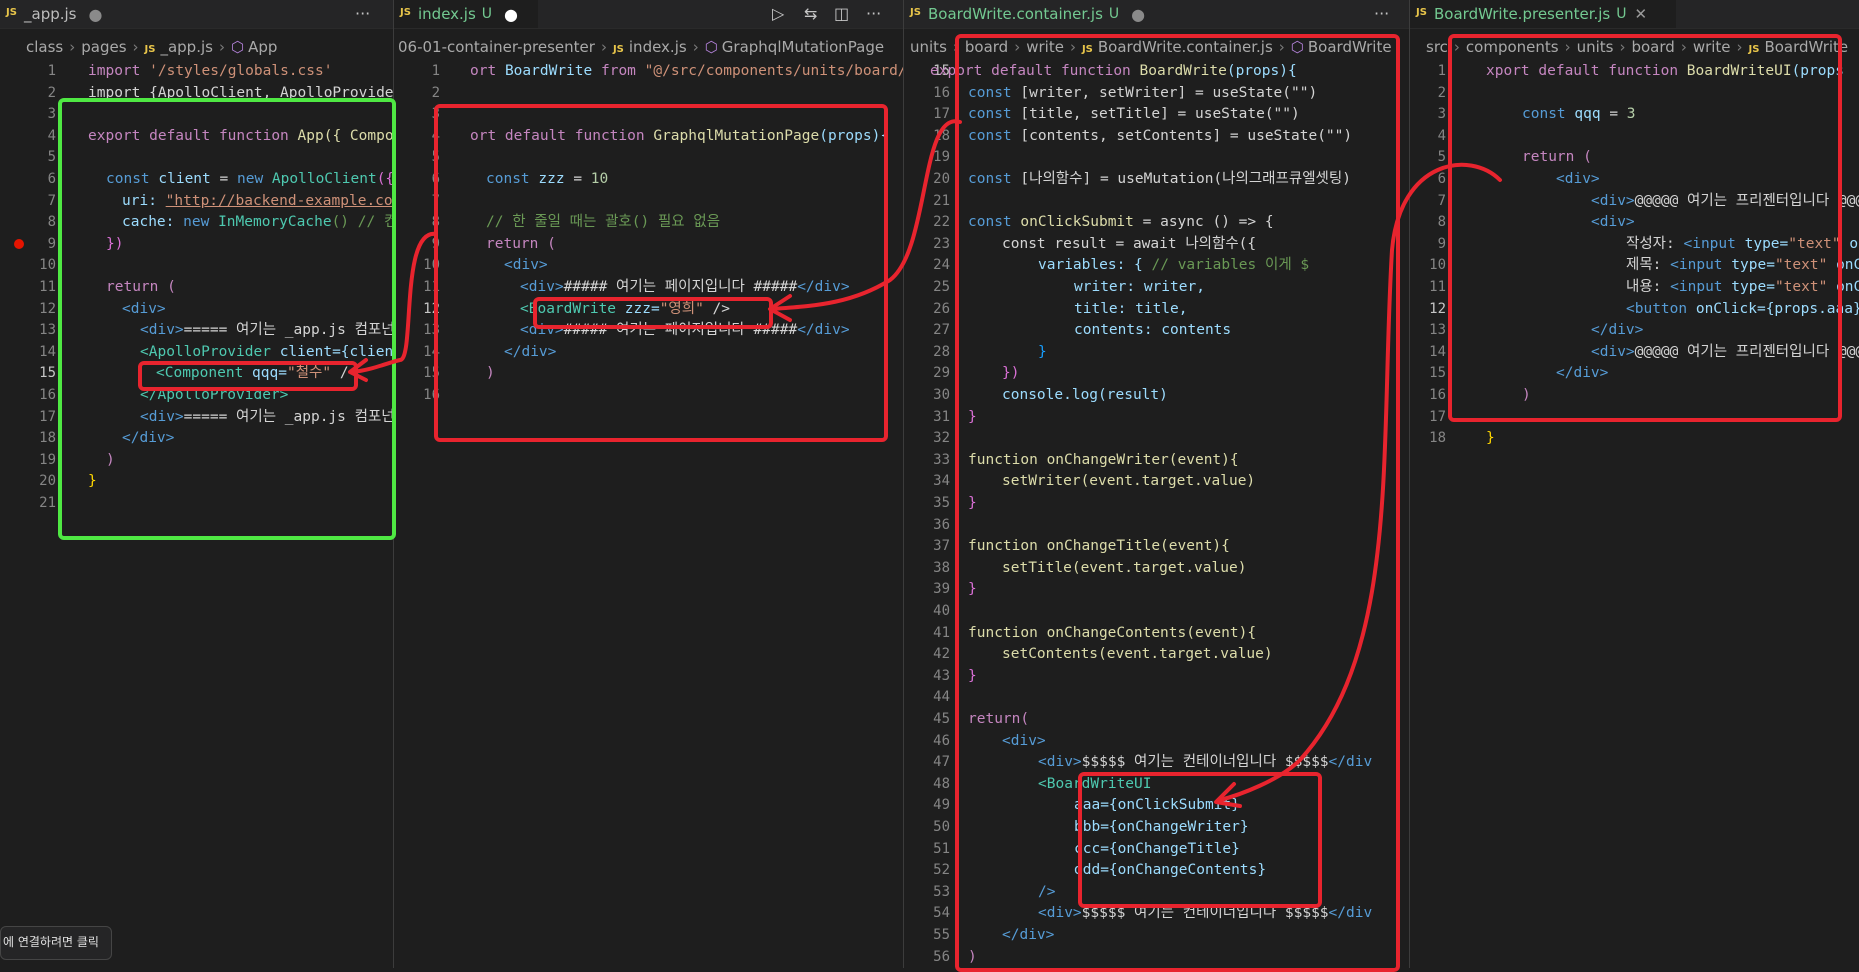 The height and width of the screenshot is (972, 1859). Describe the element at coordinates (1156, 14) in the screenshot. I see `tab-bar: JS BoardWrite.container.js U ● ···` at that location.